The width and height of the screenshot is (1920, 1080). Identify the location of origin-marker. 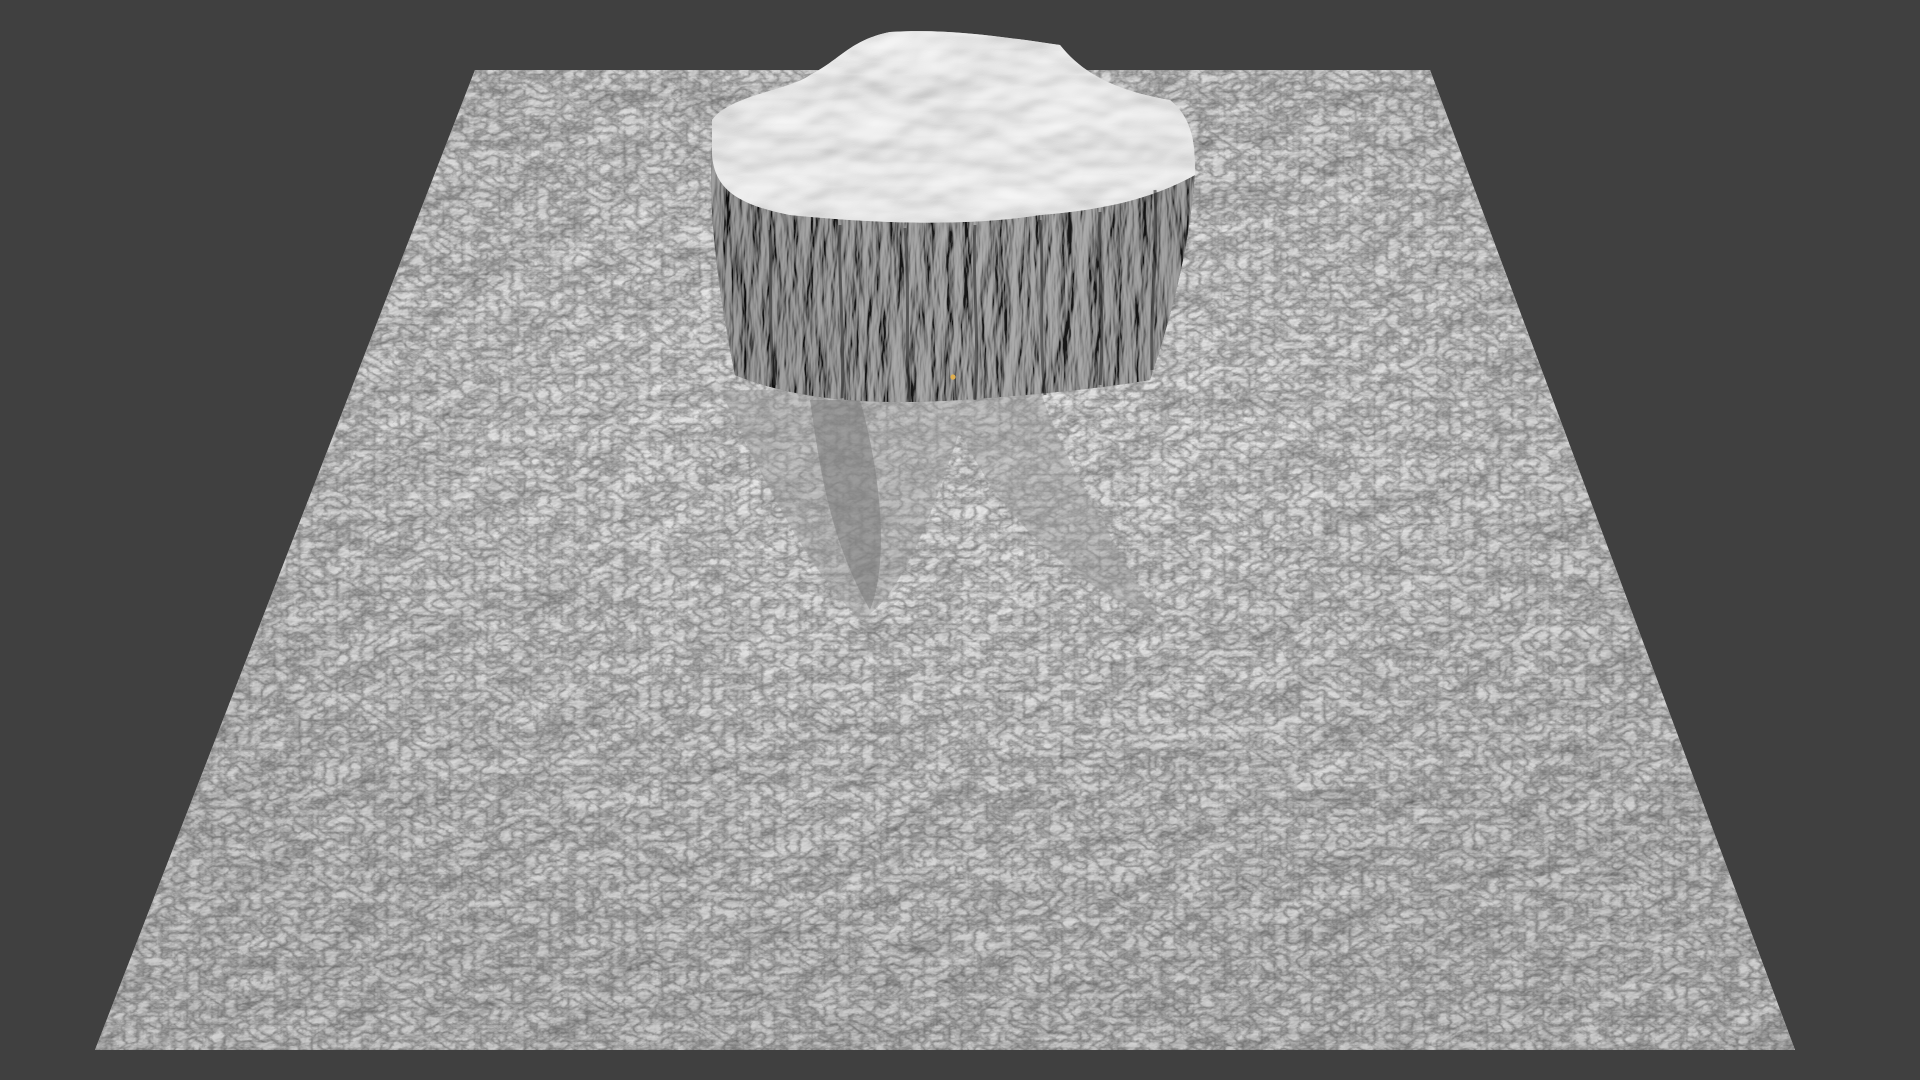
(953, 377).